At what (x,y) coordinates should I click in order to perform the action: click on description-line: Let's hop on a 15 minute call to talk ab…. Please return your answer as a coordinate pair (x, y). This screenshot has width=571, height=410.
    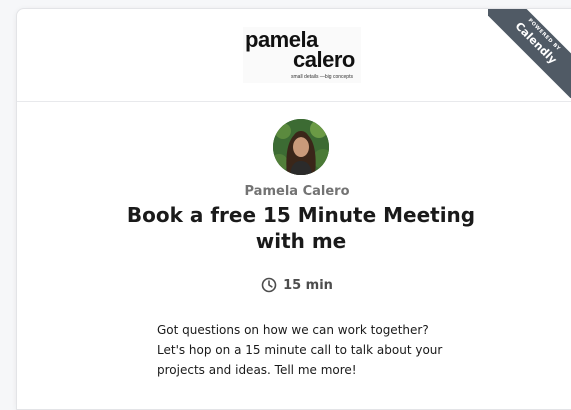
    Looking at the image, I should click on (300, 350).